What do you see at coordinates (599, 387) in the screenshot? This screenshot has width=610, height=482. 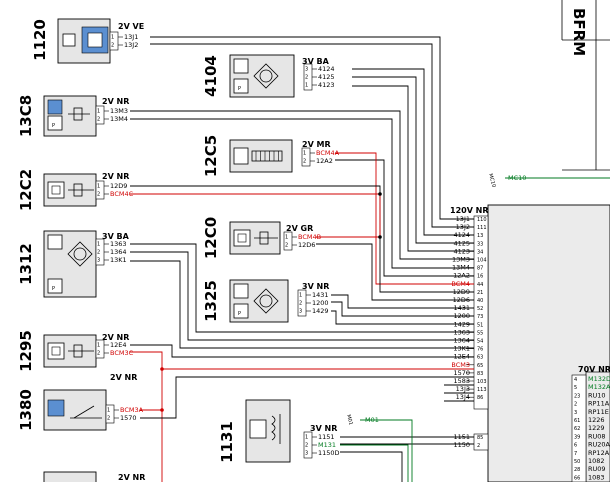 I see `ecu-second-row-wire: M132A` at bounding box center [599, 387].